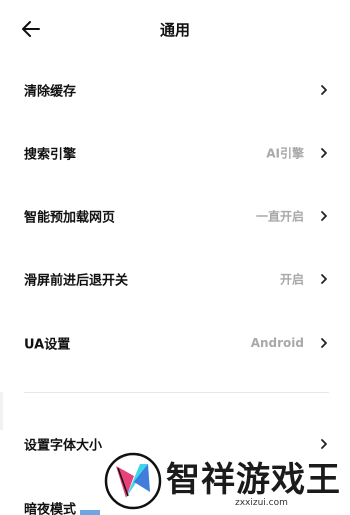 The width and height of the screenshot is (350, 515). I want to click on setting-value: 开启, so click(291, 279).